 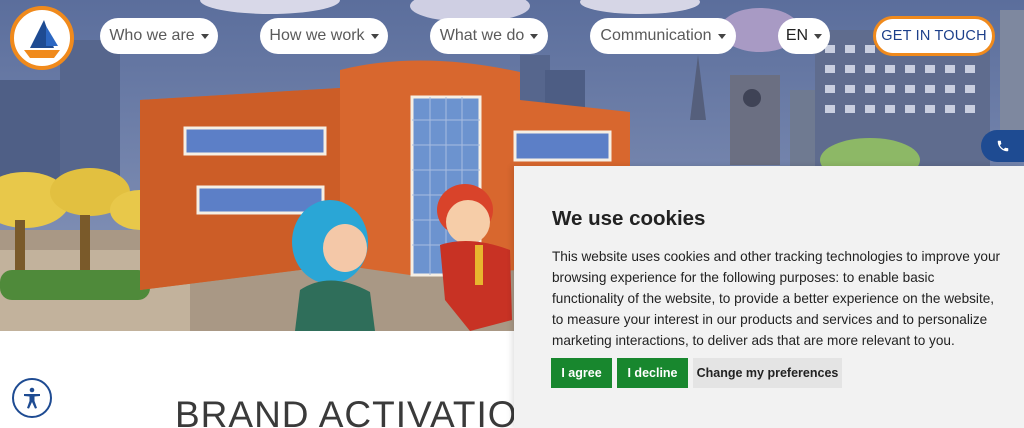 I want to click on phone-icon, so click(x=1002, y=146).